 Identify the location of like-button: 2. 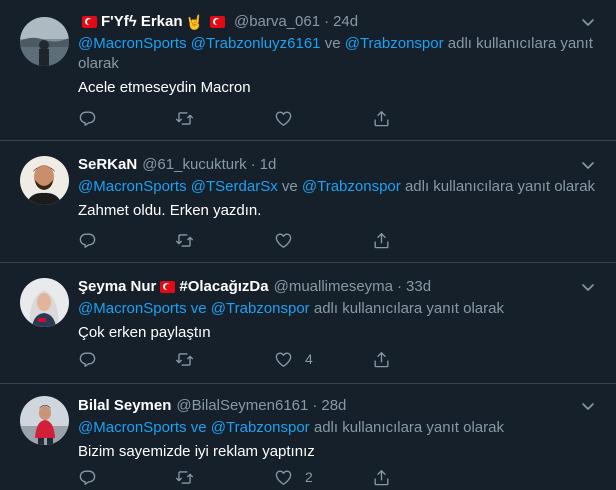
(293, 477).